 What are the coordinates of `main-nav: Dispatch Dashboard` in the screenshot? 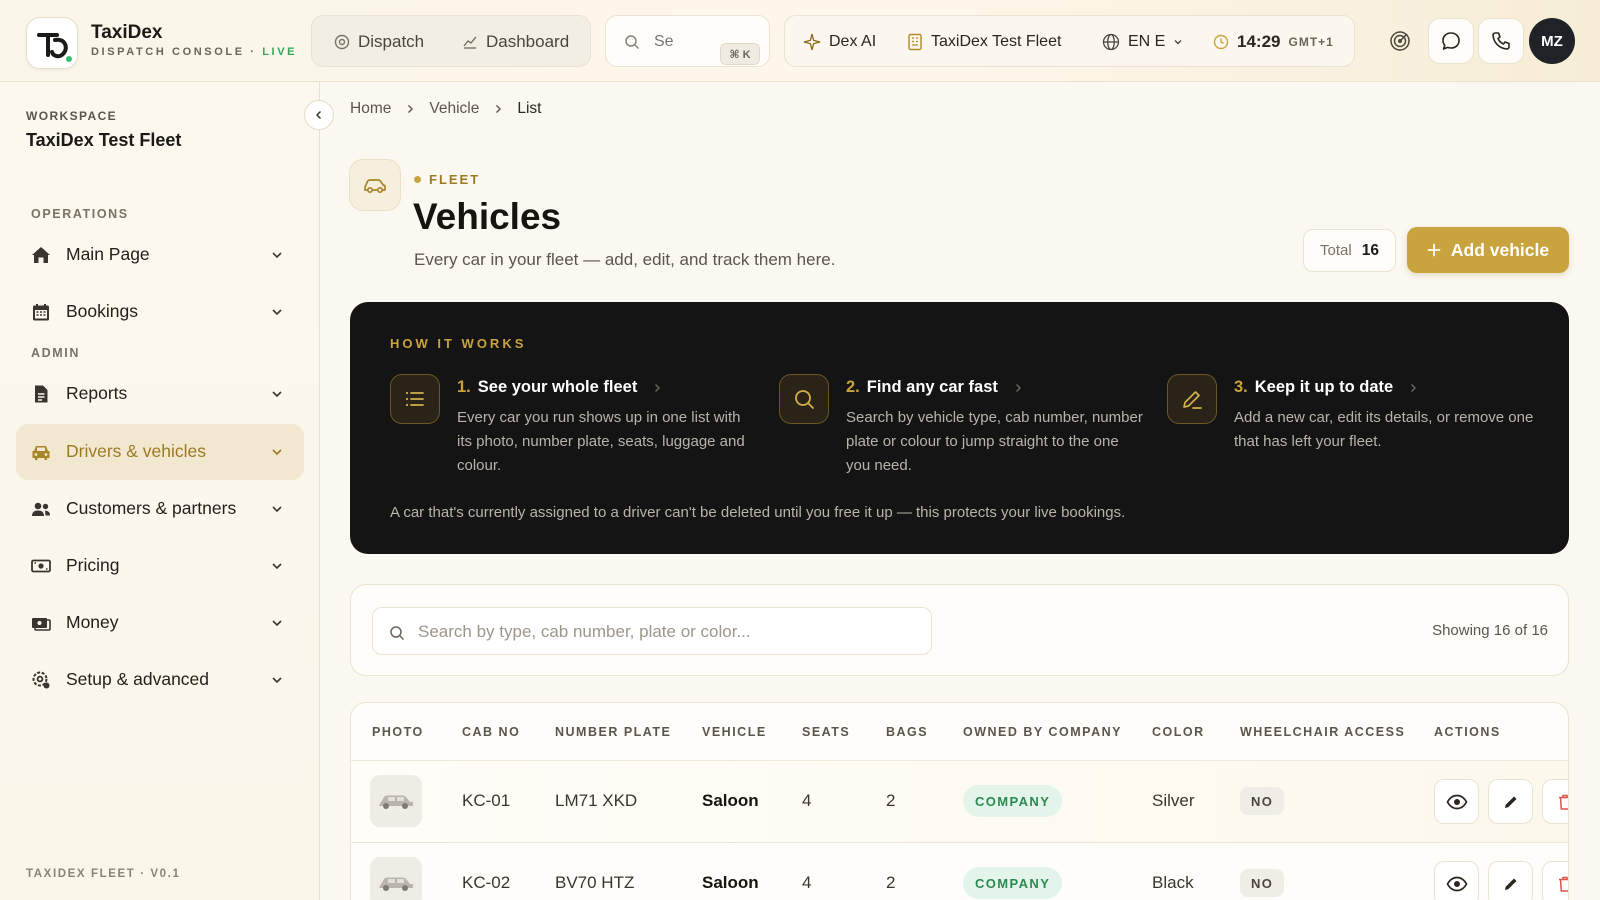 It's located at (451, 41).